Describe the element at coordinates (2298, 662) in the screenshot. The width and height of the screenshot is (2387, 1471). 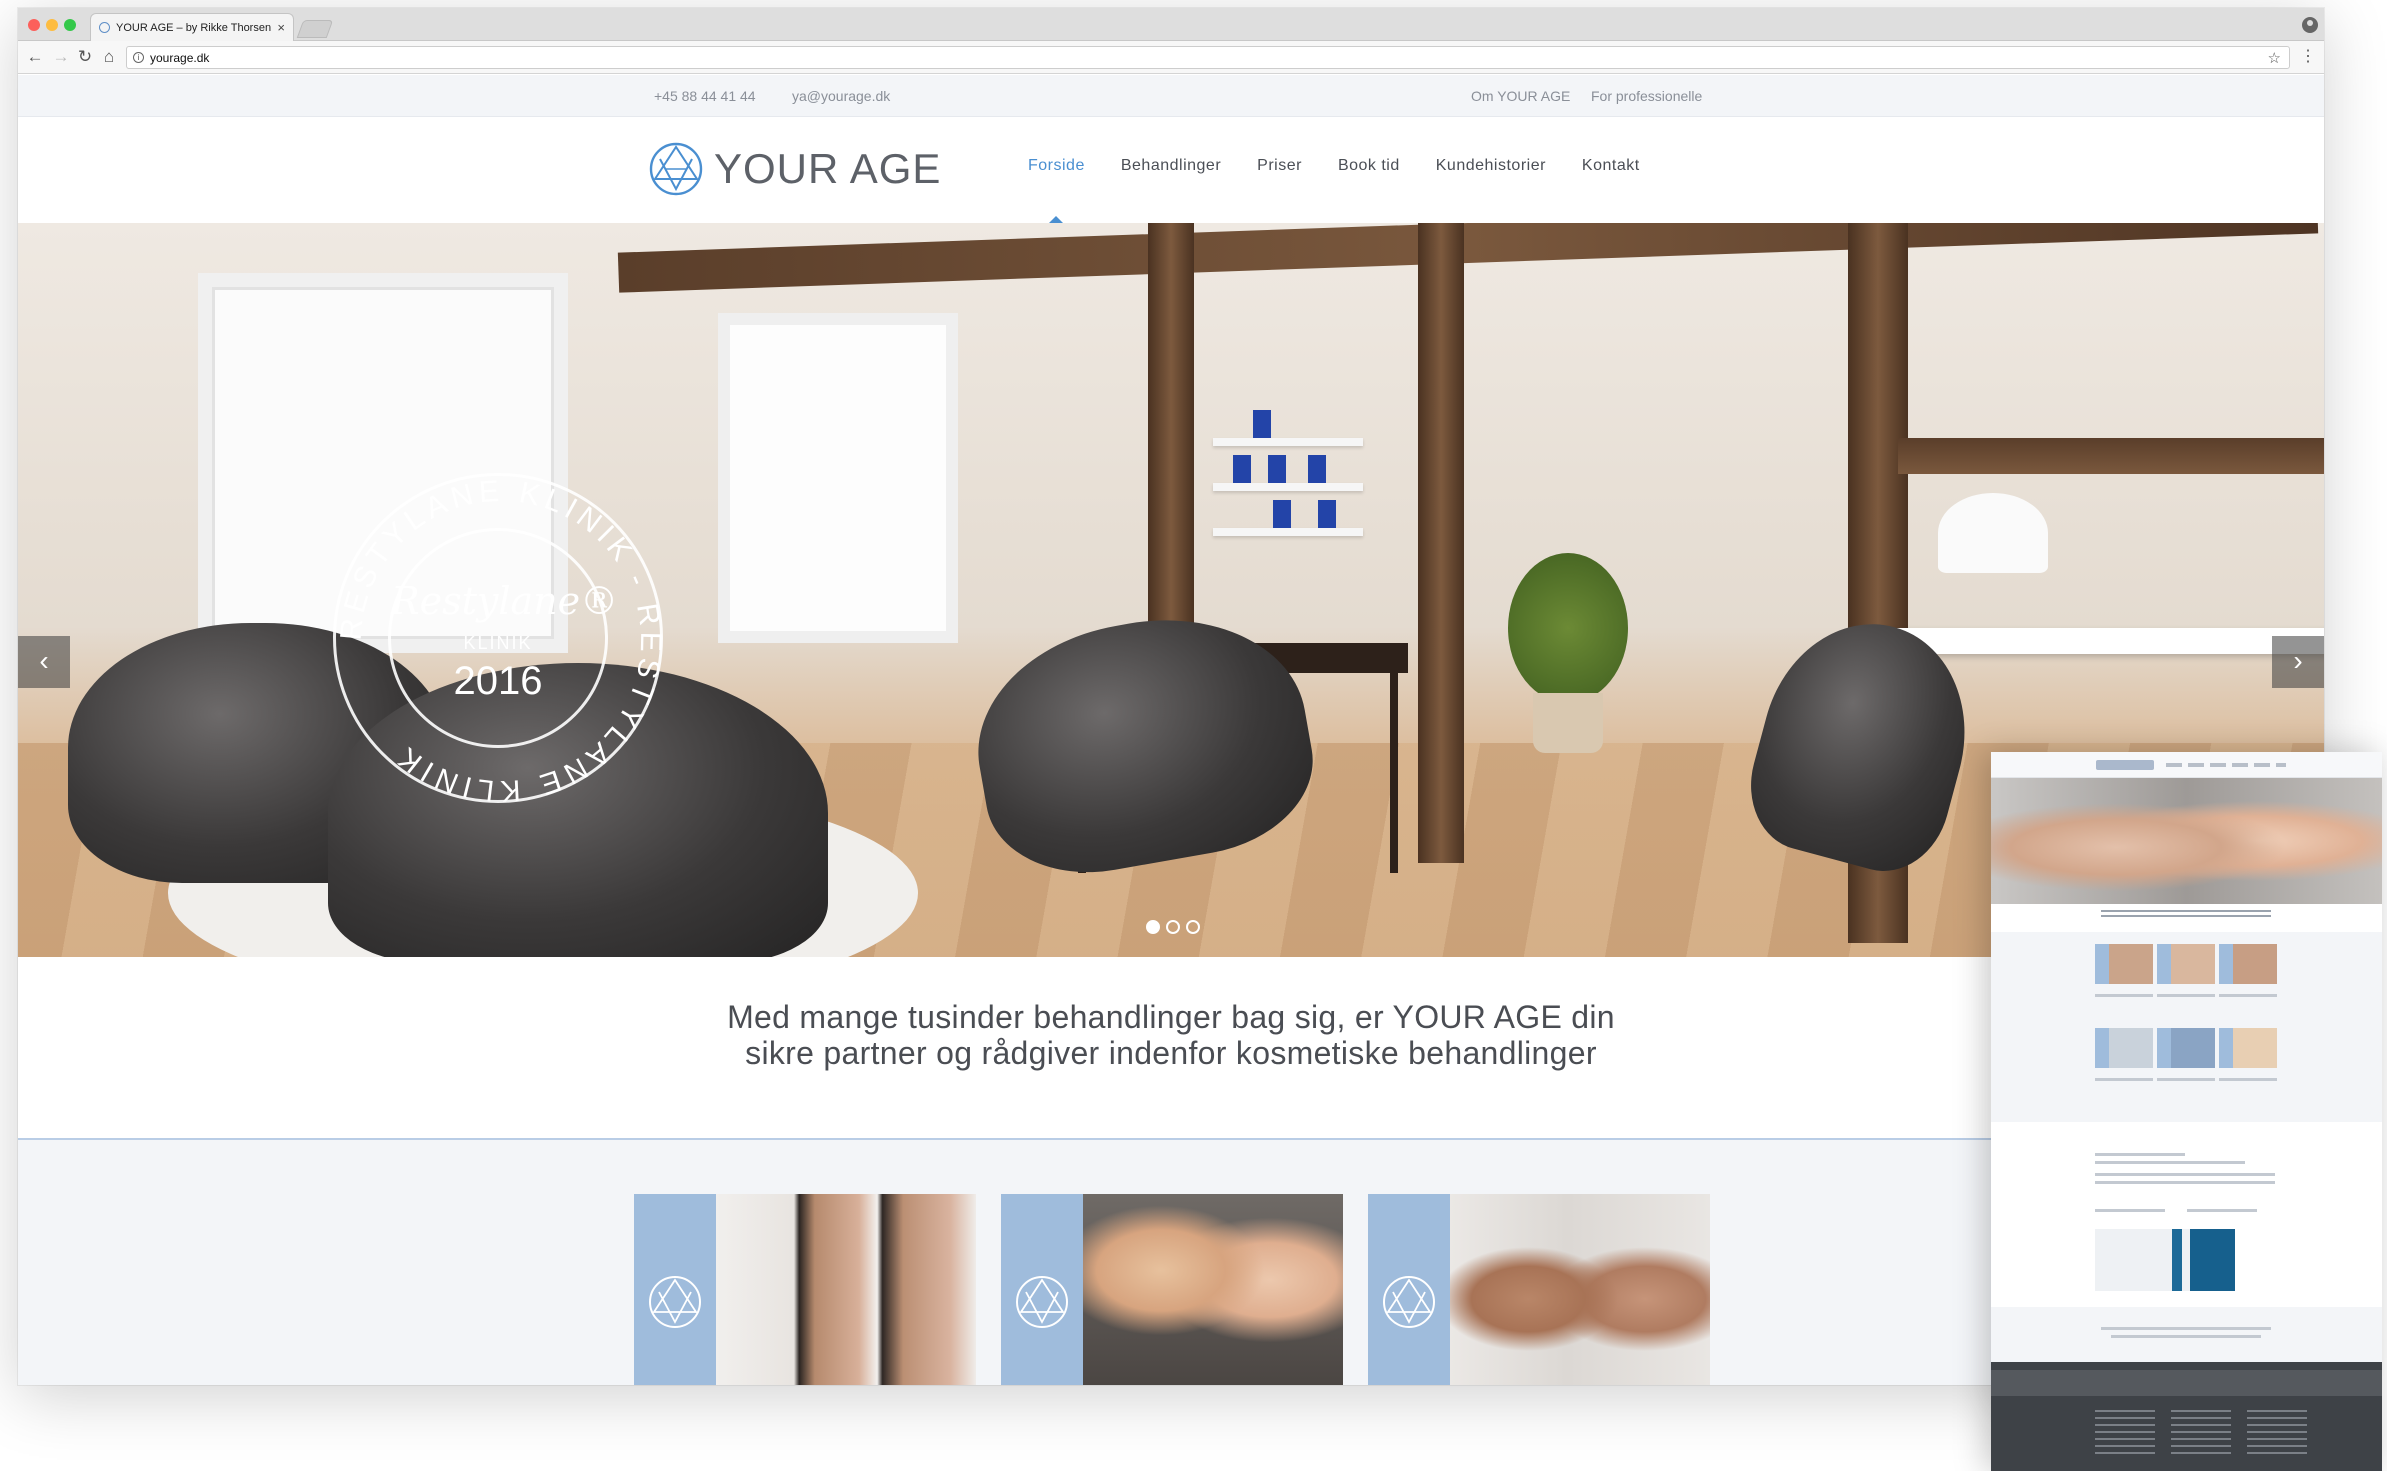
I see `slider-next-button: ›` at that location.